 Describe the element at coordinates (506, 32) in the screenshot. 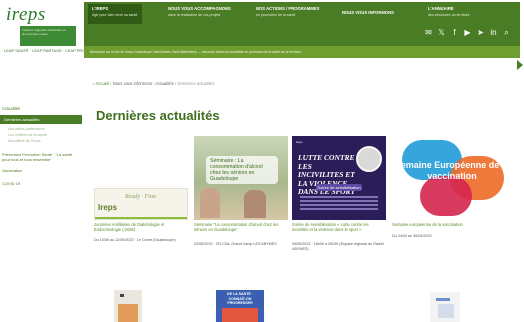

I see `search-icon: ⌕` at that location.